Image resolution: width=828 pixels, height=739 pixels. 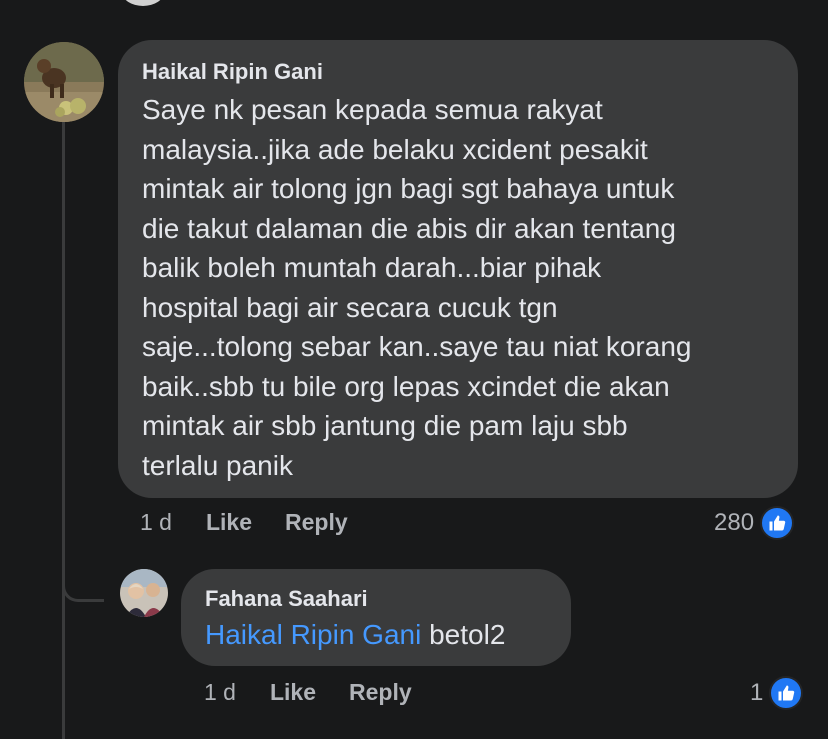 What do you see at coordinates (143, 3) in the screenshot?
I see `previous-commenter-avatar` at bounding box center [143, 3].